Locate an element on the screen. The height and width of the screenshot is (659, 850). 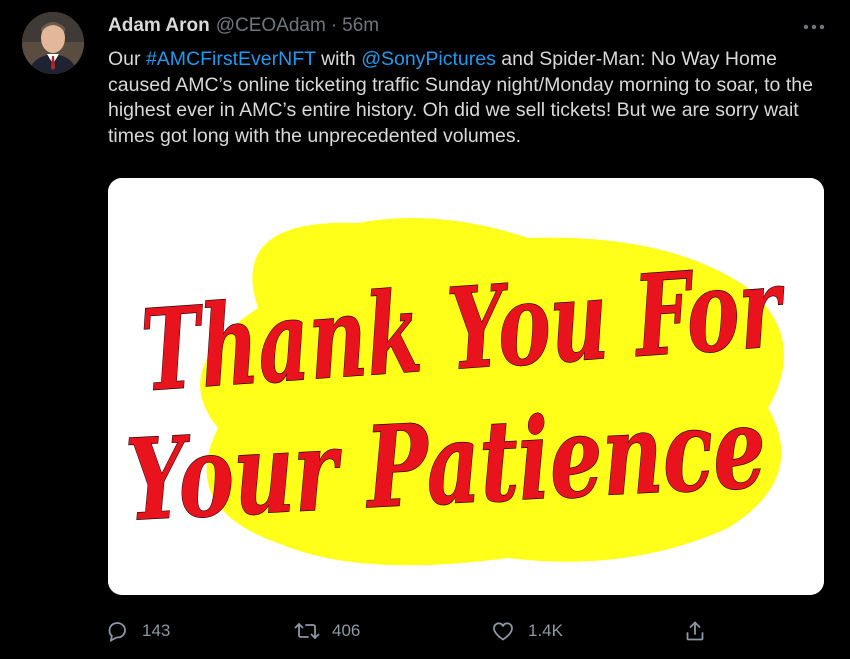
share-icon is located at coordinates (695, 631).